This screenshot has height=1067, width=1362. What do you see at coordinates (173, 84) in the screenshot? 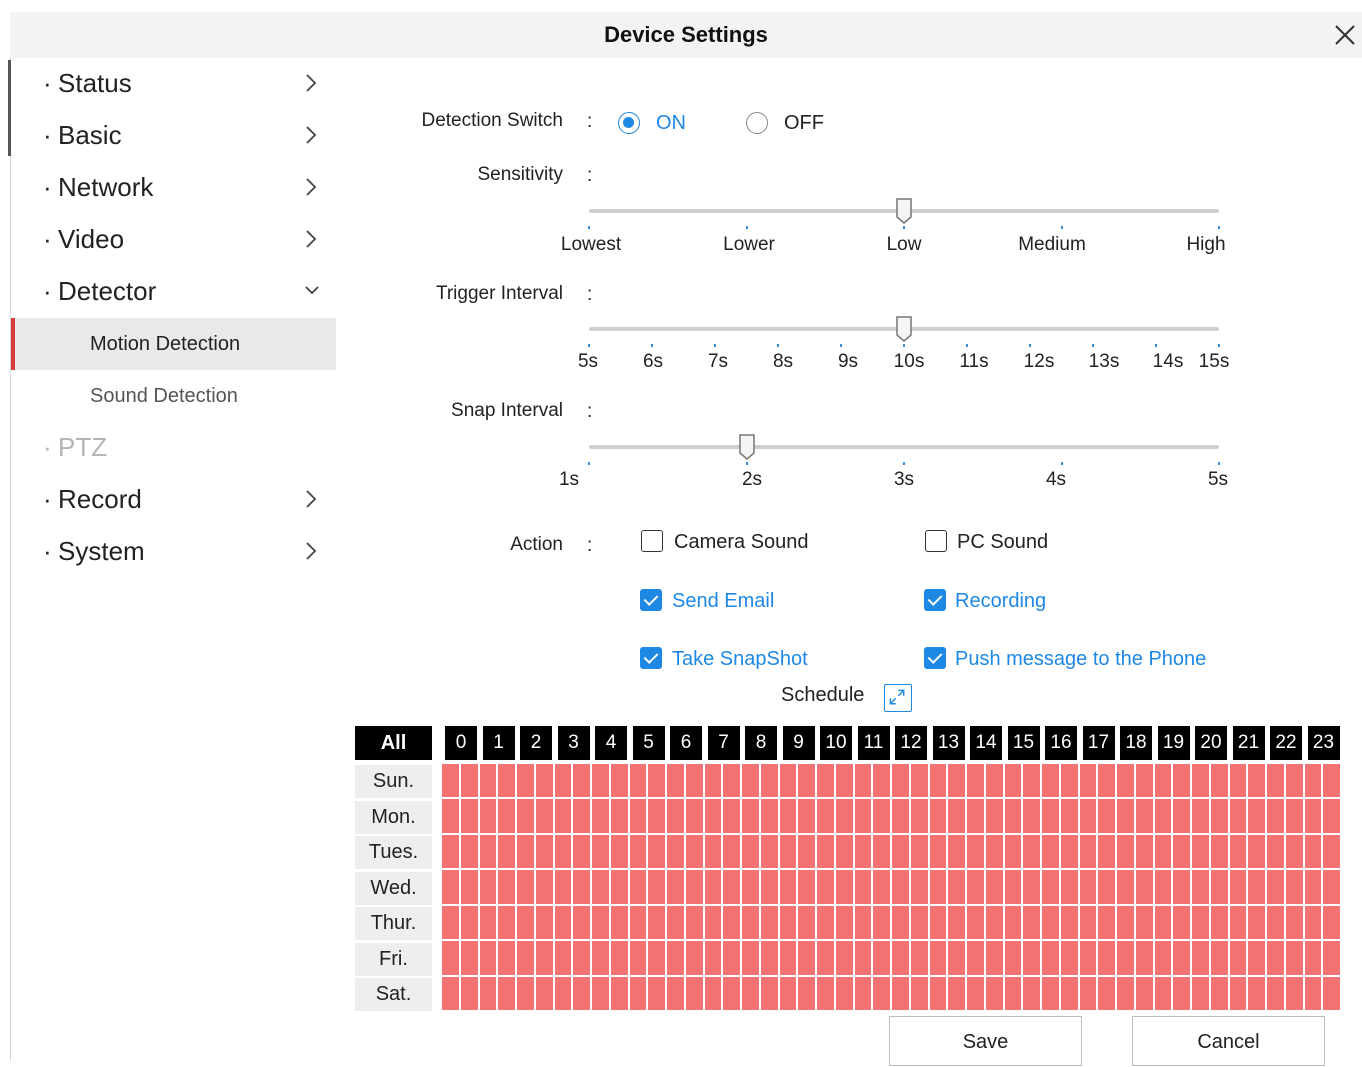
I see `sidebar-item-status: · Status` at bounding box center [173, 84].